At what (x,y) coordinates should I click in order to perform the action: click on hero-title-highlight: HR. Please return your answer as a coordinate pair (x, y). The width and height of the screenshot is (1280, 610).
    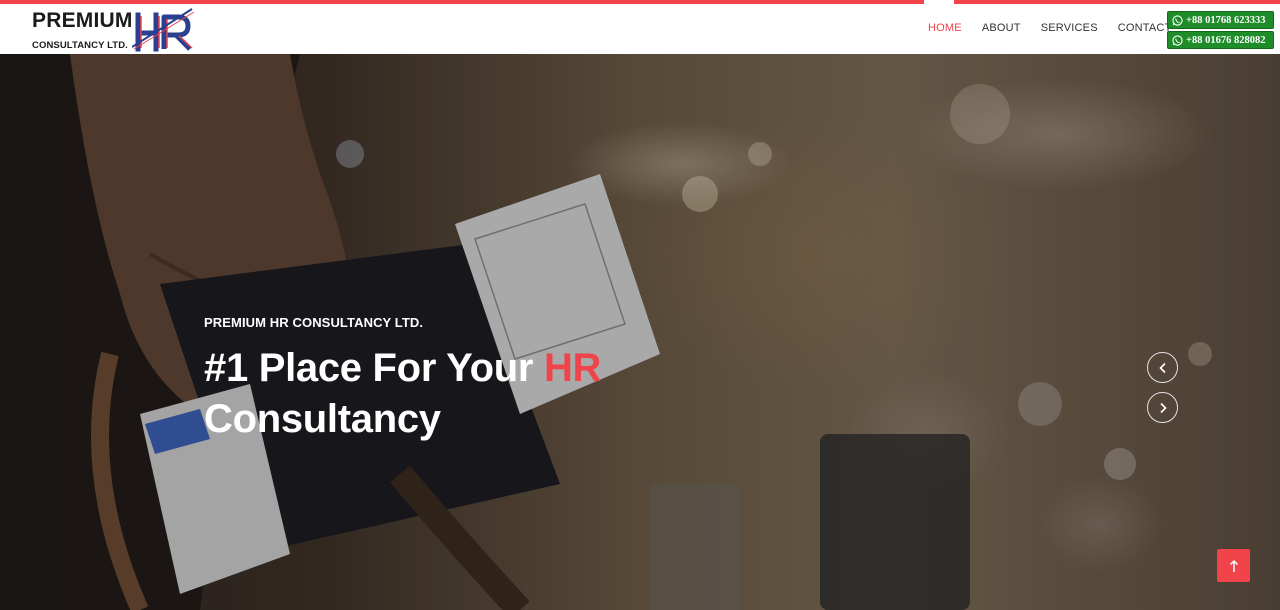
    Looking at the image, I should click on (572, 368).